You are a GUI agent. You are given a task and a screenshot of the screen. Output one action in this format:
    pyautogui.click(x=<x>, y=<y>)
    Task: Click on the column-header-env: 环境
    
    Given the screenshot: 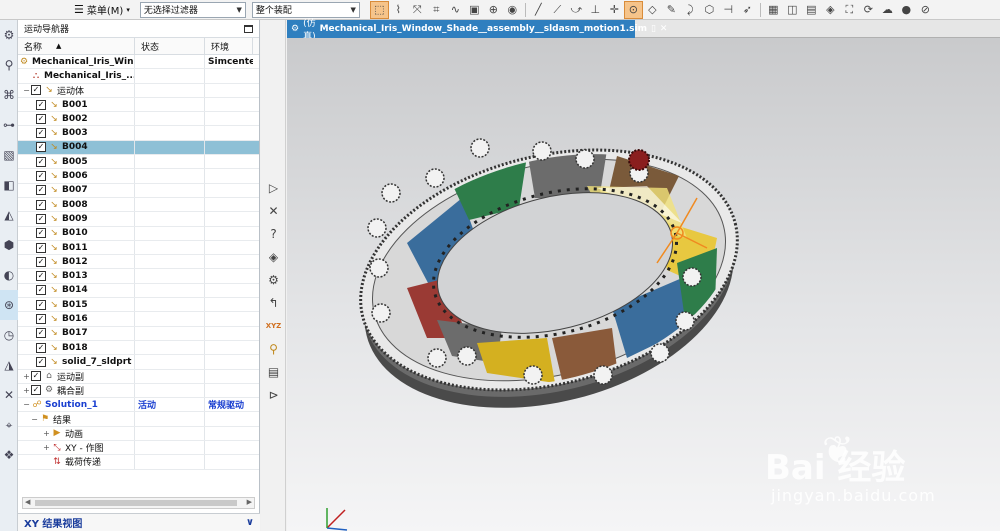 What is the action you would take?
    pyautogui.click(x=229, y=46)
    